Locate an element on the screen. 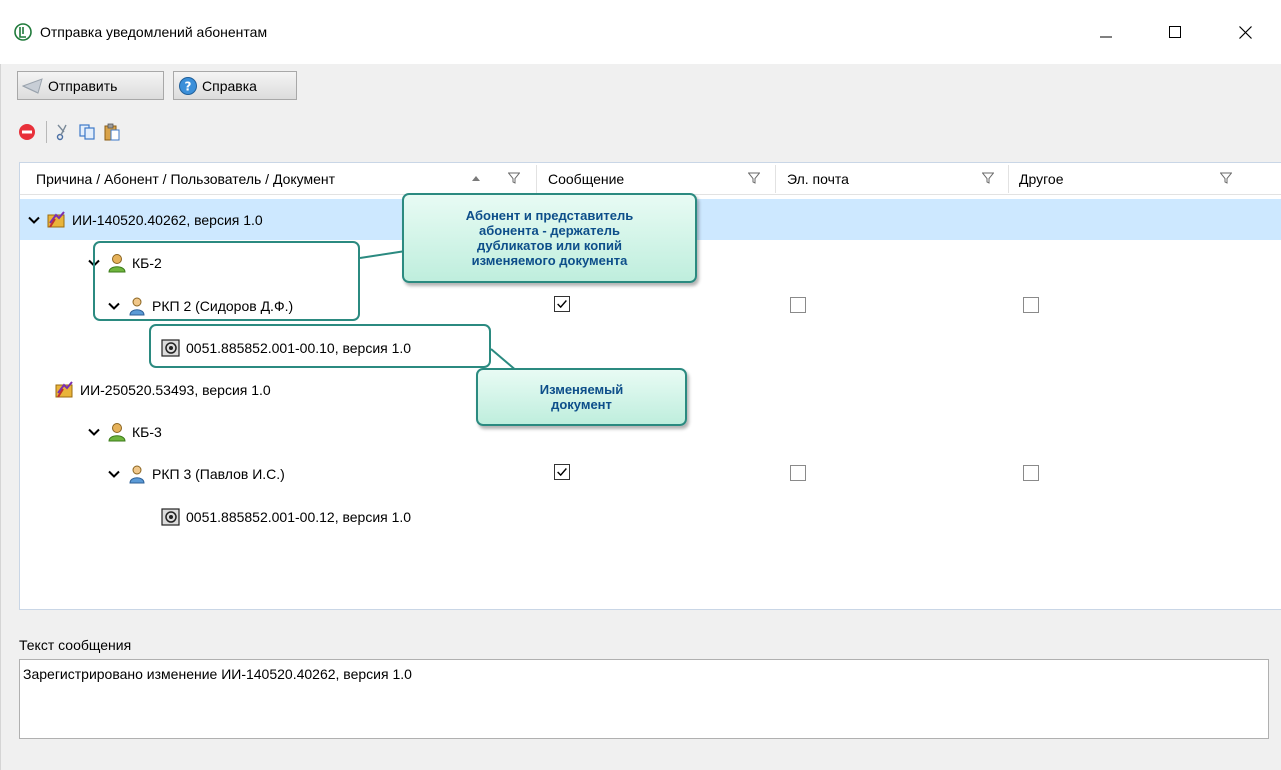 Image resolution: width=1281 pixels, height=770 pixels. edit-toolbar is located at coordinates (69, 132).